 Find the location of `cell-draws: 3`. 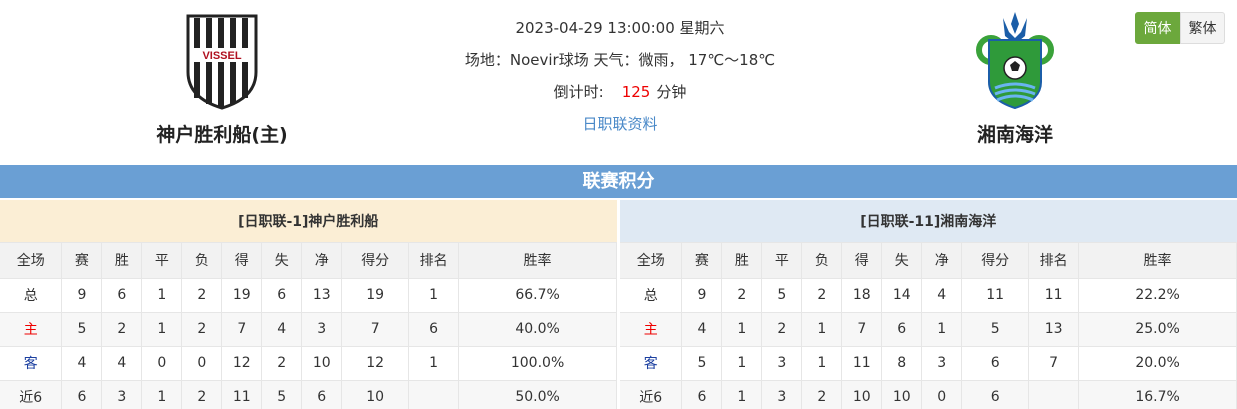

cell-draws: 3 is located at coordinates (782, 394).